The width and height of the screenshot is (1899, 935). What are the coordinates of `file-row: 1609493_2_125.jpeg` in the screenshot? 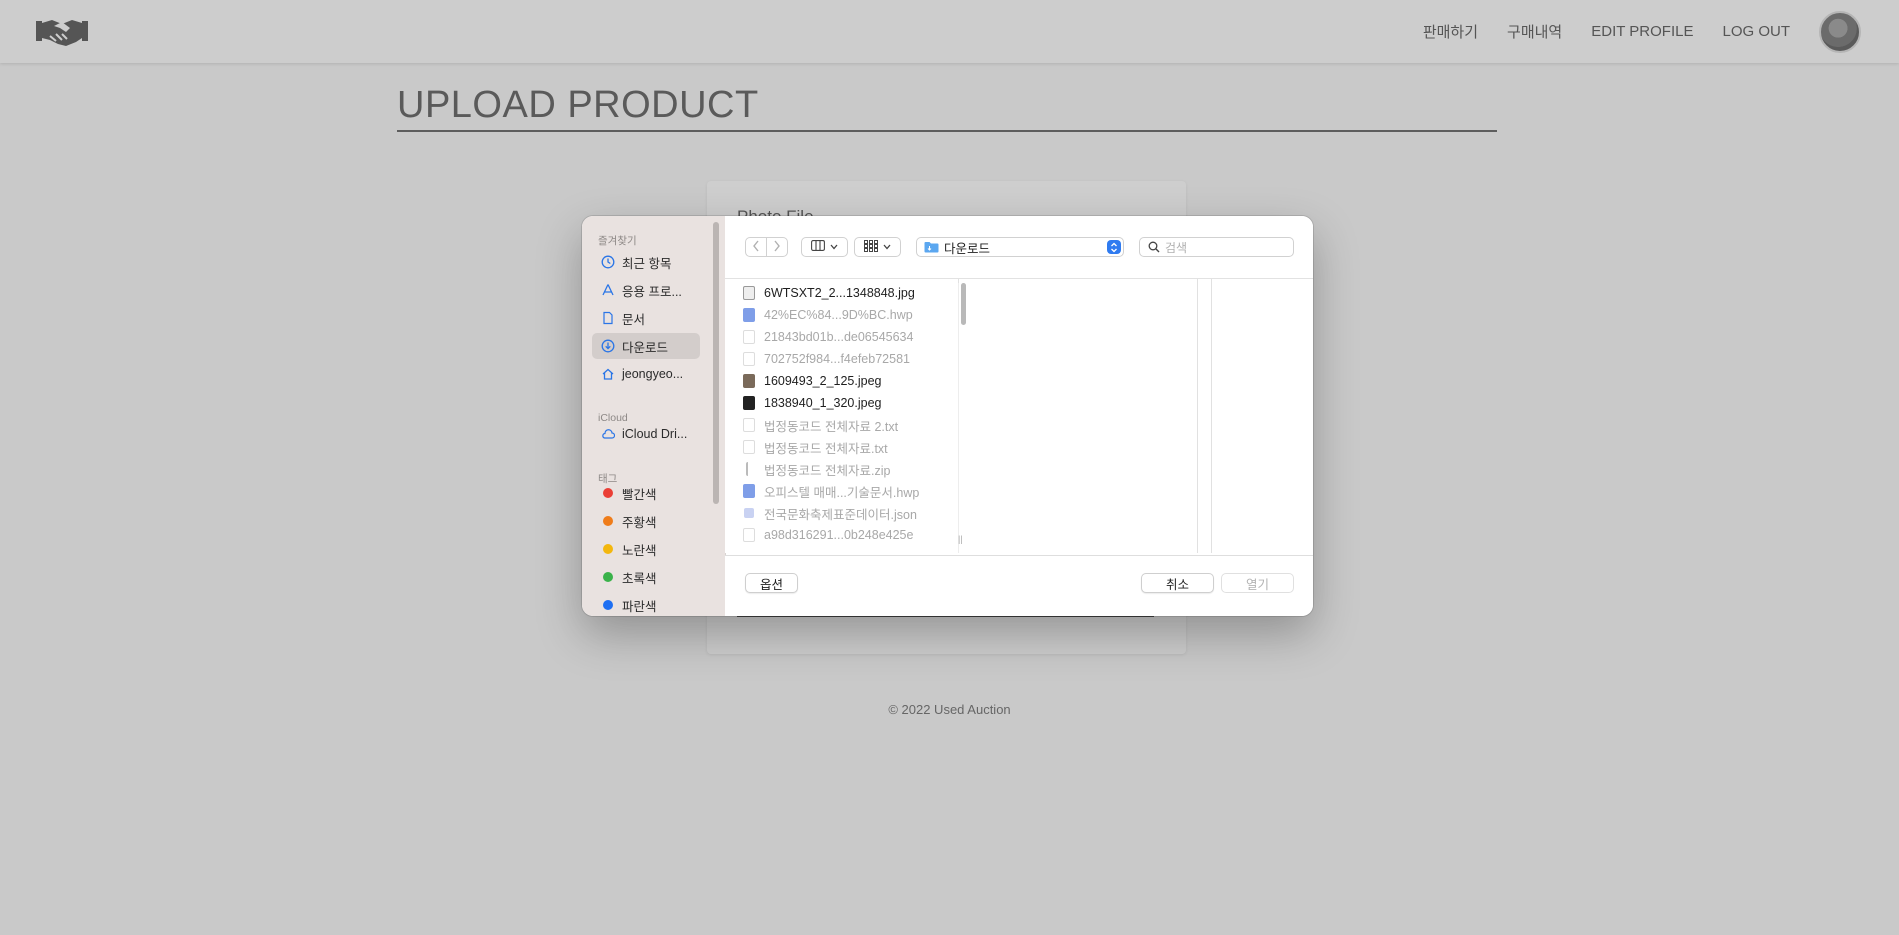 It's located at (812, 381).